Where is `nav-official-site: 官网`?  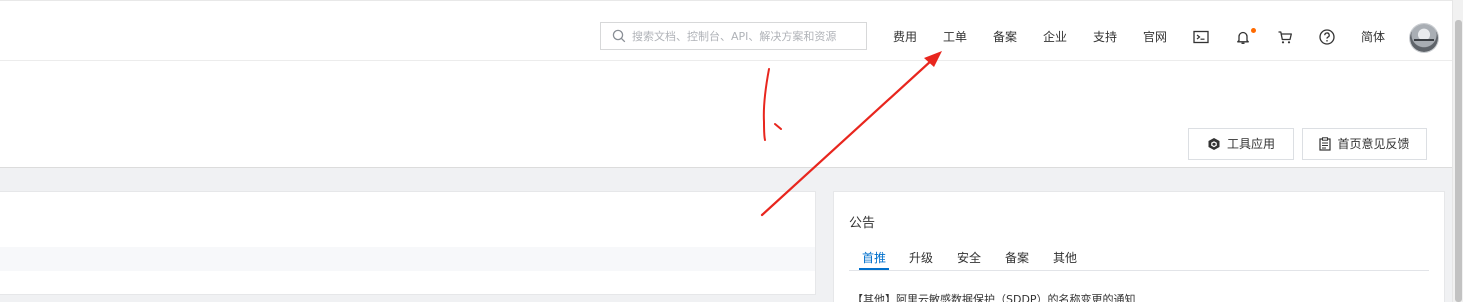 nav-official-site: 官网 is located at coordinates (1155, 37).